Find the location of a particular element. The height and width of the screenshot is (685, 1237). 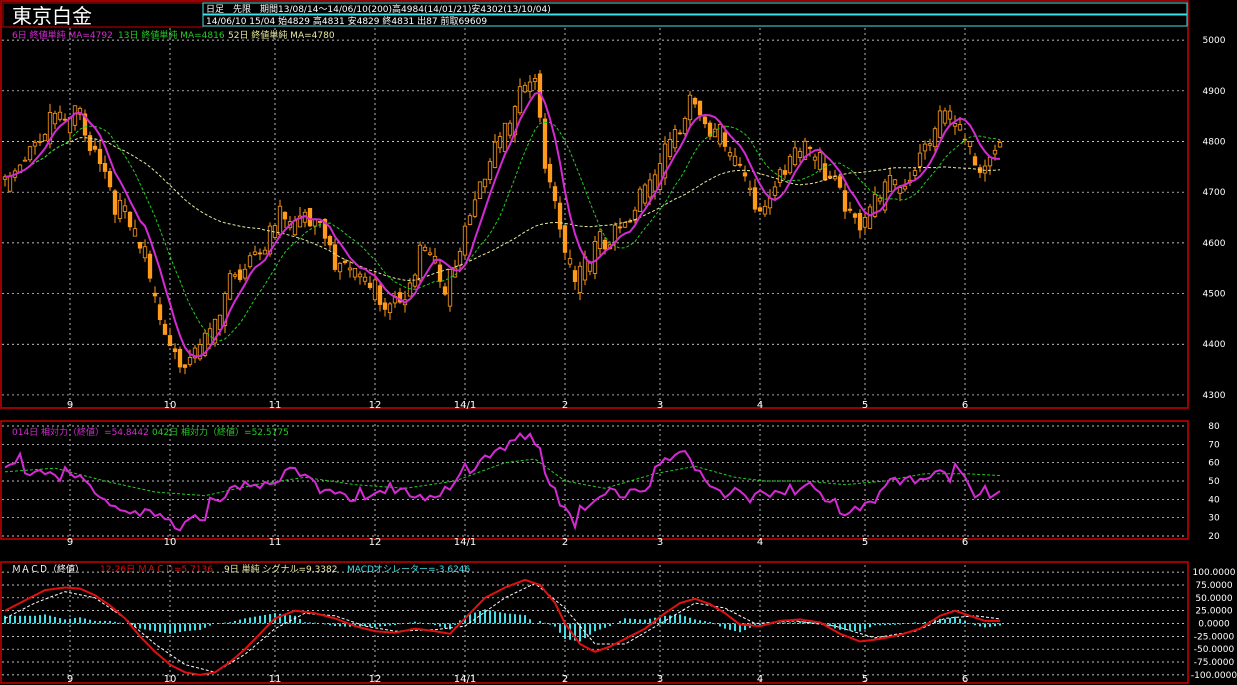

x-tick-label: 14/1 is located at coordinates (465, 405).